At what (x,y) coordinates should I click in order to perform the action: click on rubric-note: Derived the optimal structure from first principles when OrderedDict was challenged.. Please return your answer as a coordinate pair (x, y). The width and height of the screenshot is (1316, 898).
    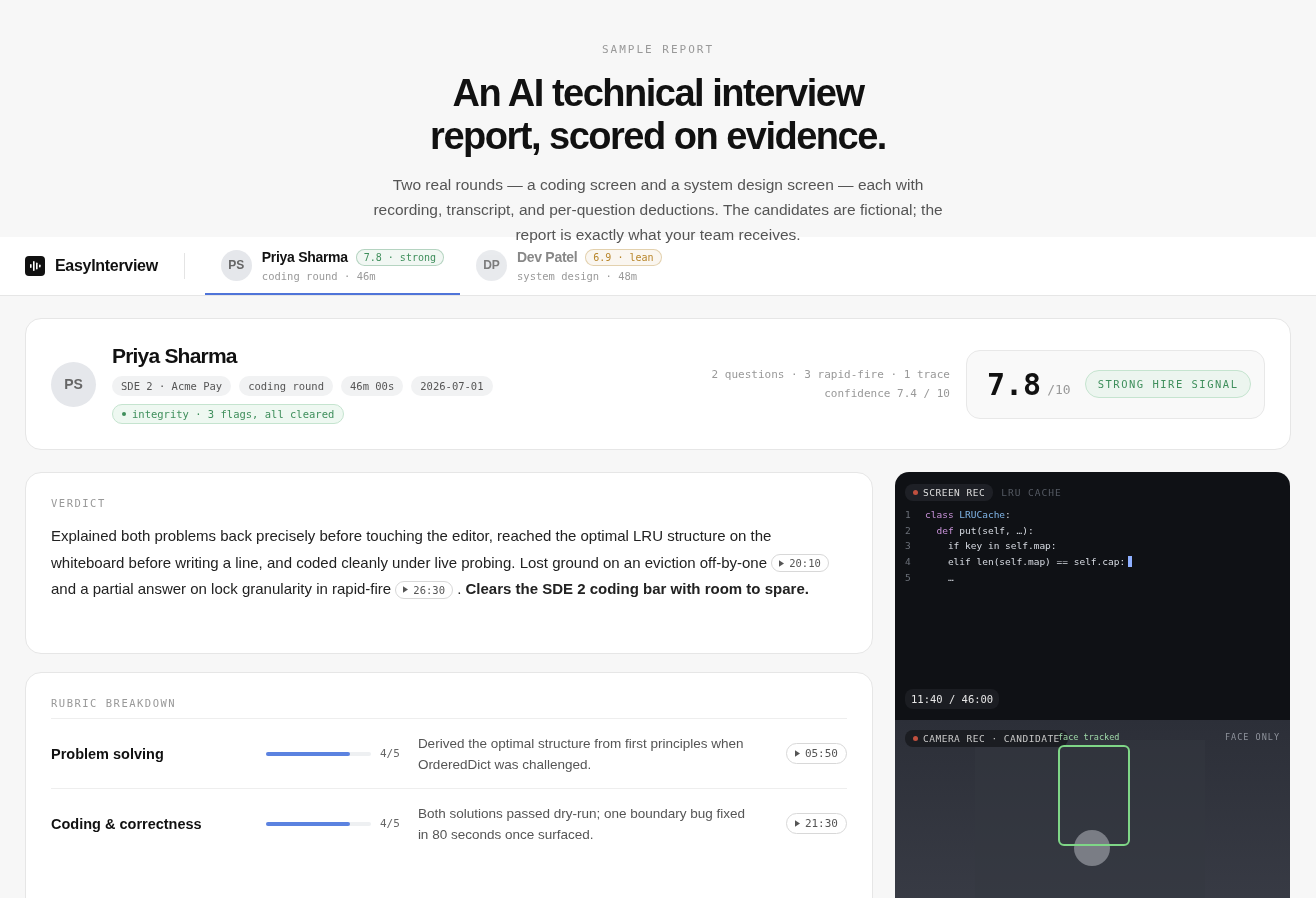
    Looking at the image, I should click on (581, 754).